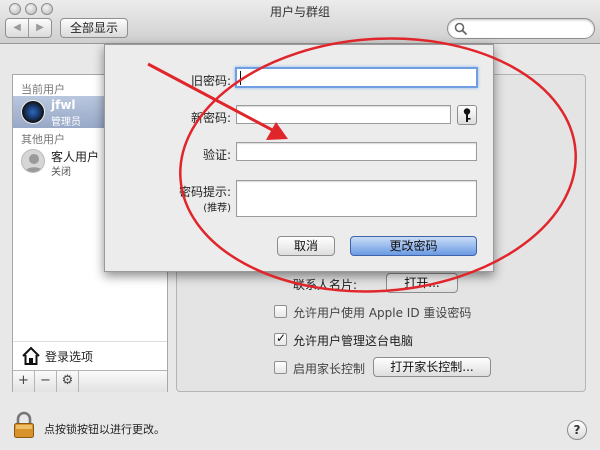  What do you see at coordinates (306, 246) in the screenshot?
I see `cancel-button: 取消` at bounding box center [306, 246].